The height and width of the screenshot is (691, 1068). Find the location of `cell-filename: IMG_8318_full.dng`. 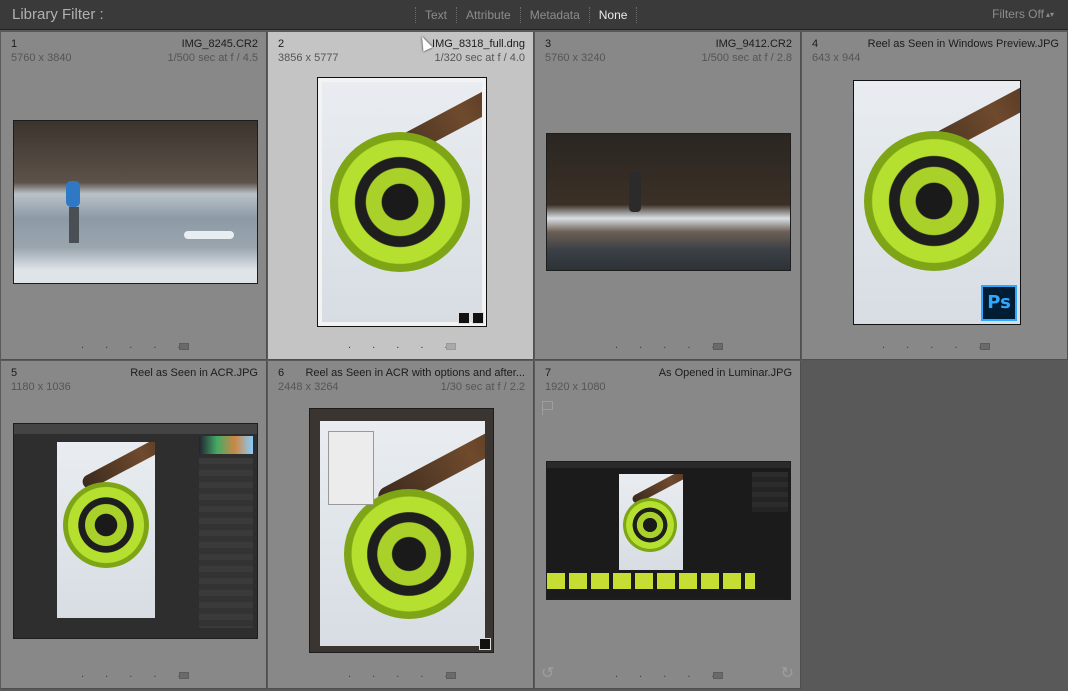

cell-filename: IMG_8318_full.dng is located at coordinates (478, 44).